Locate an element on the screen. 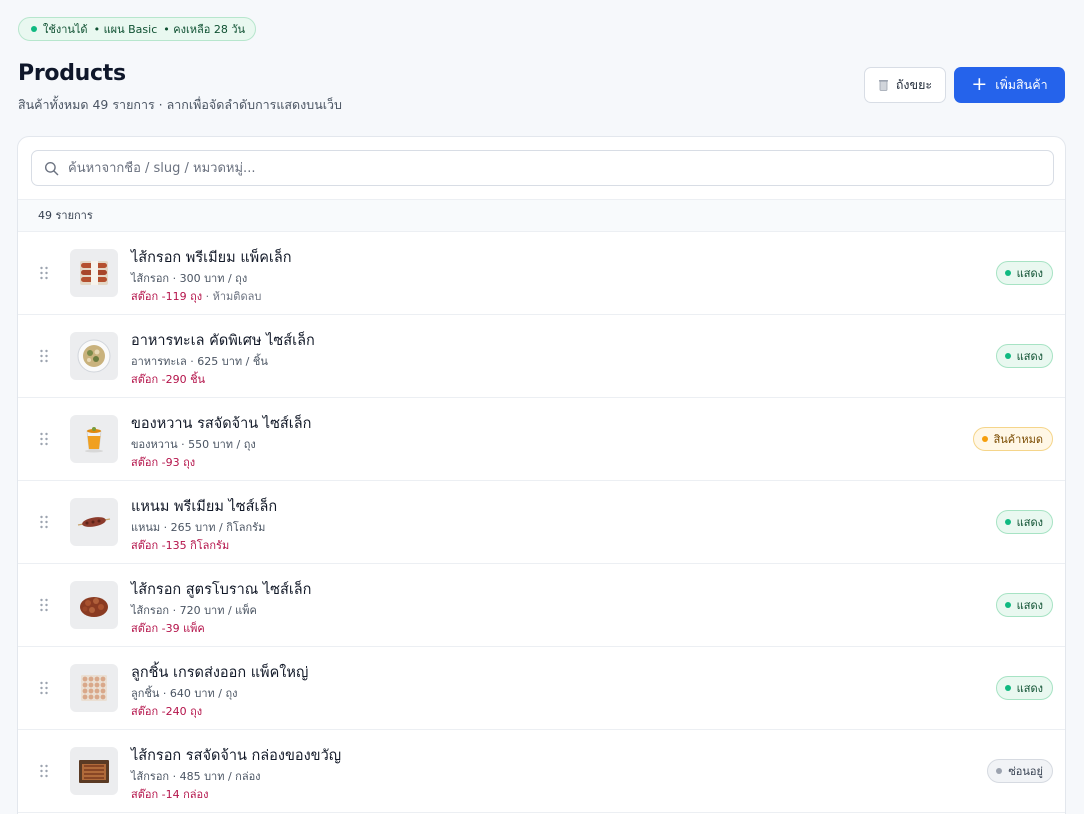  search-input is located at coordinates (560, 168).